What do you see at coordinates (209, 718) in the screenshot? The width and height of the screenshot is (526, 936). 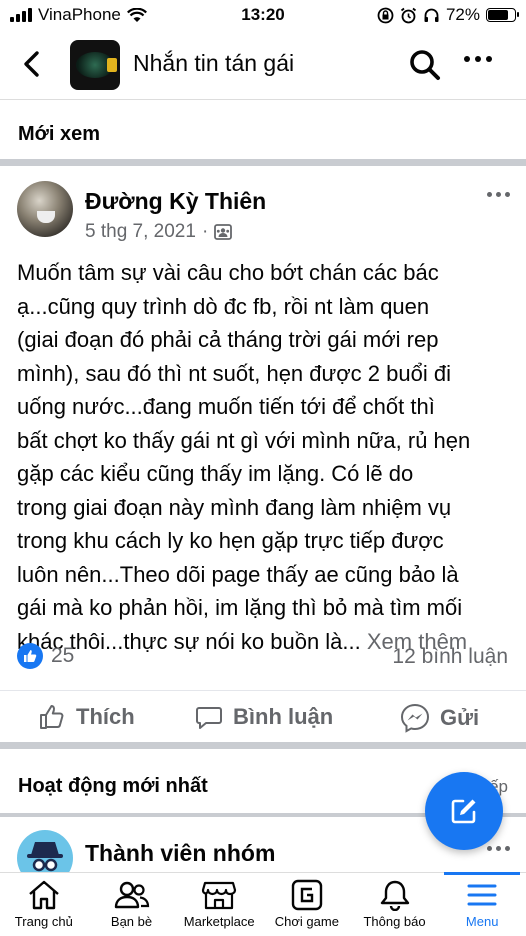 I see `comment-icon` at bounding box center [209, 718].